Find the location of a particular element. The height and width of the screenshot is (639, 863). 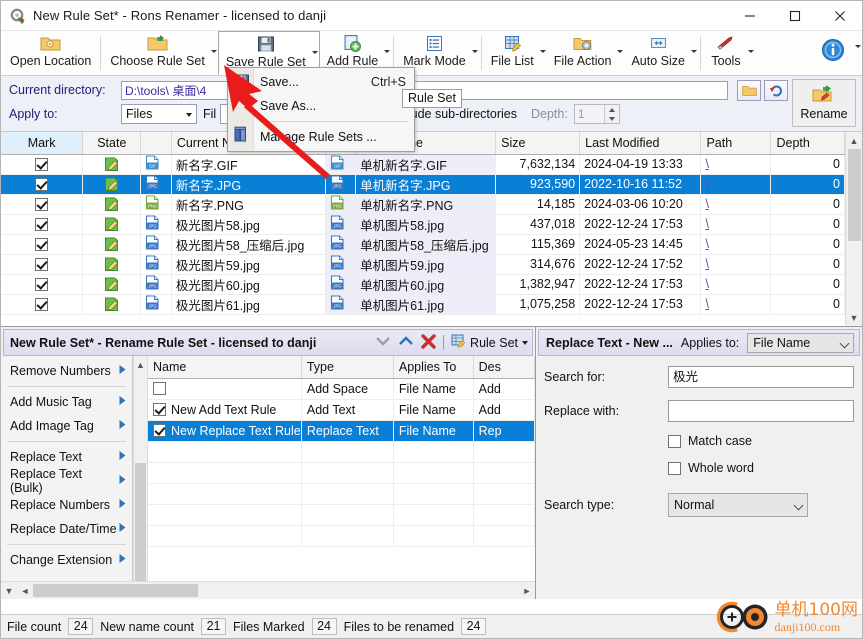

cell-current-name: 新名字.JPG is located at coordinates (248, 184).